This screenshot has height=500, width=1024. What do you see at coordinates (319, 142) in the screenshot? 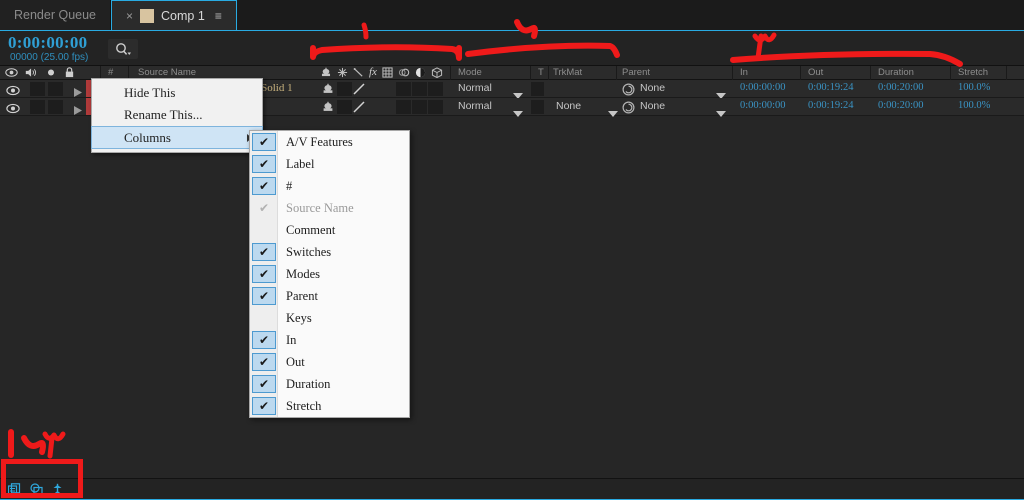
I see `submenu-item-av-features-label: A/V Features` at bounding box center [319, 142].